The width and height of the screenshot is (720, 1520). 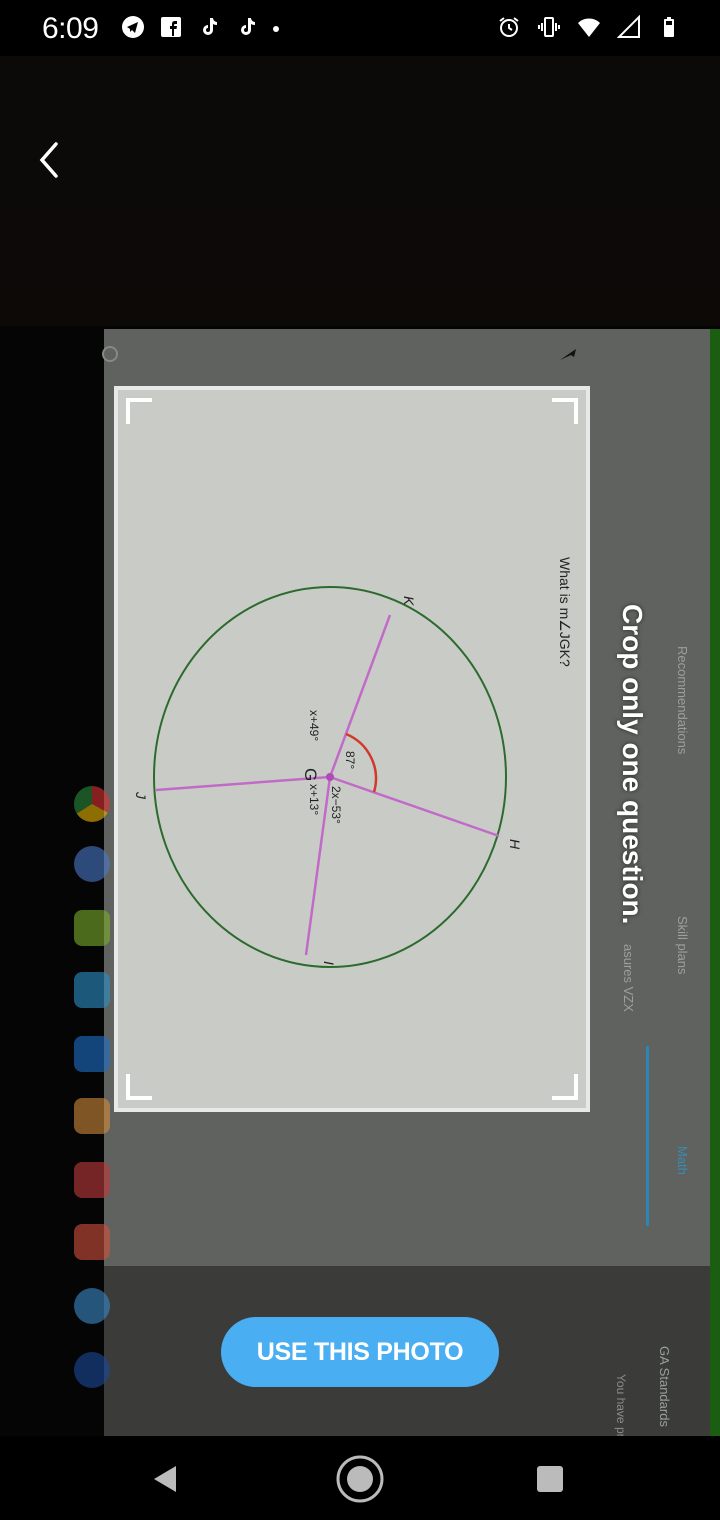 What do you see at coordinates (409, 601) in the screenshot?
I see `point-label-k: K` at bounding box center [409, 601].